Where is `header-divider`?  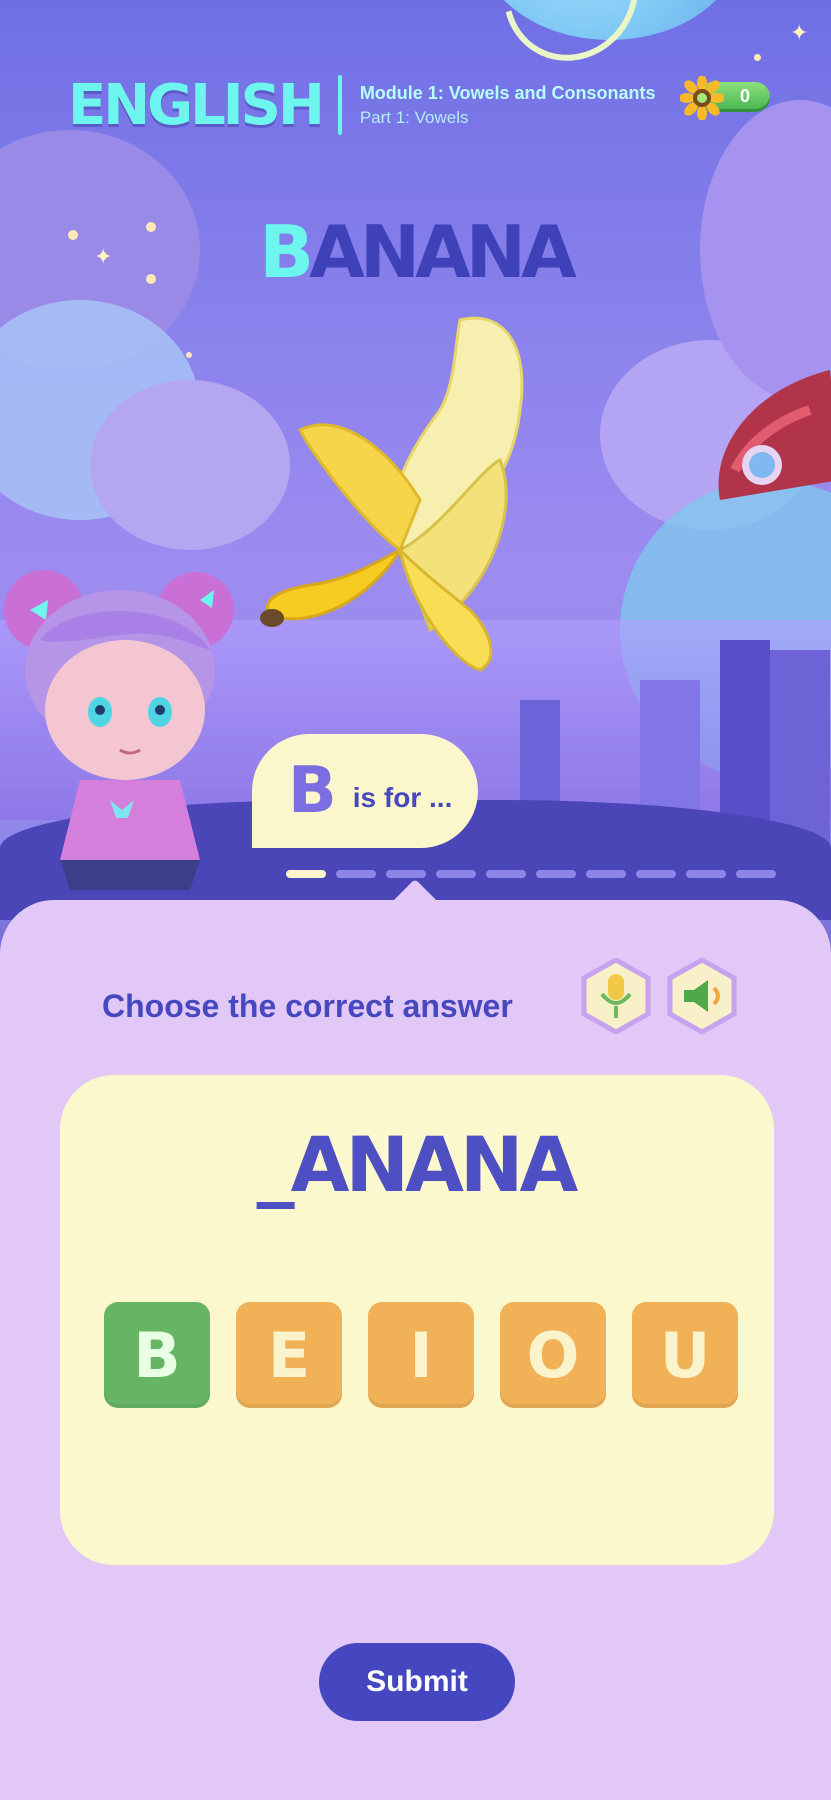
header-divider is located at coordinates (339, 105).